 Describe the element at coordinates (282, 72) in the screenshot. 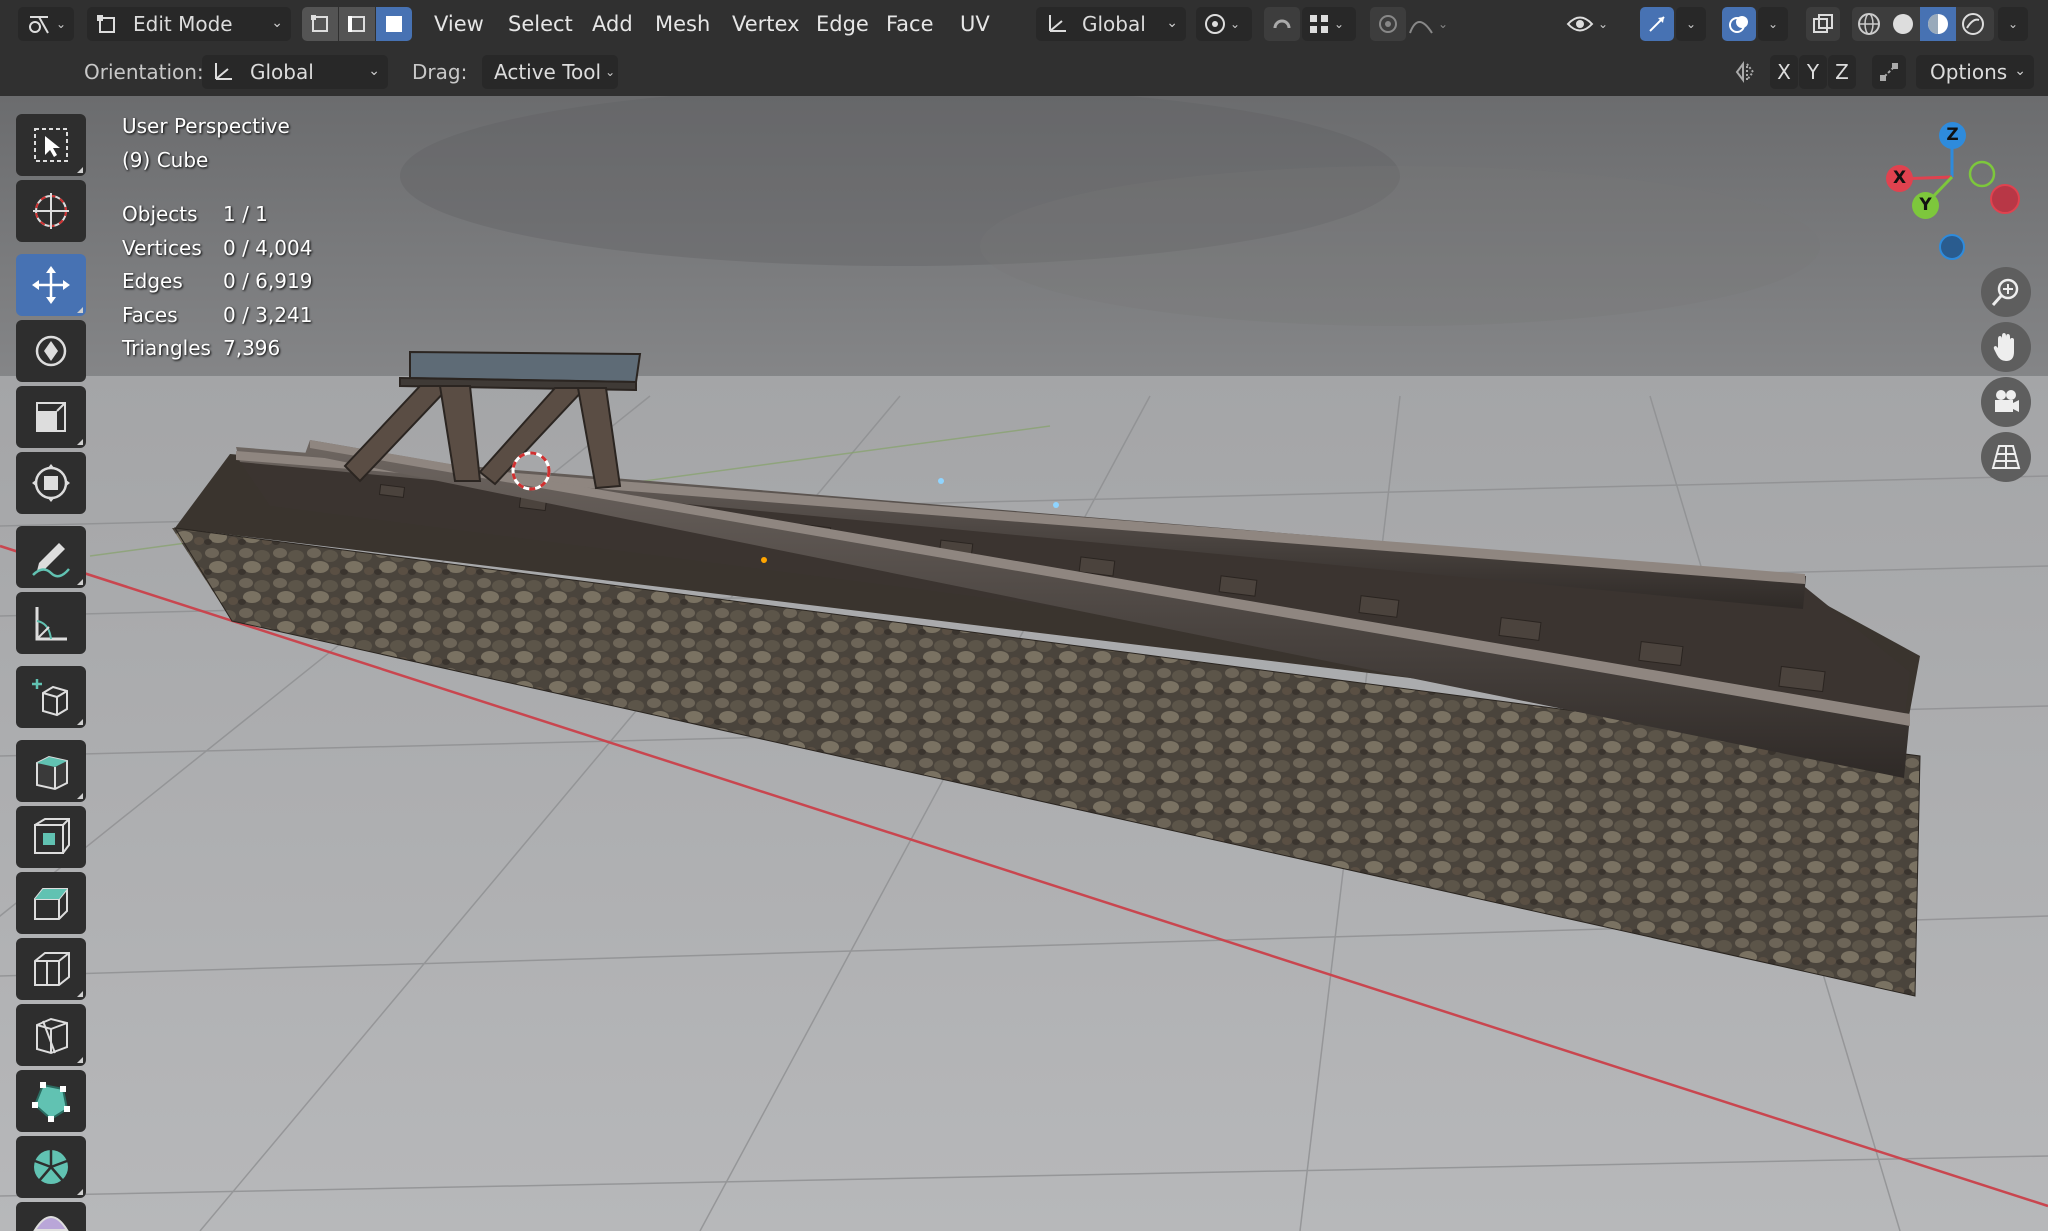

I see `orientation-value: Global` at that location.